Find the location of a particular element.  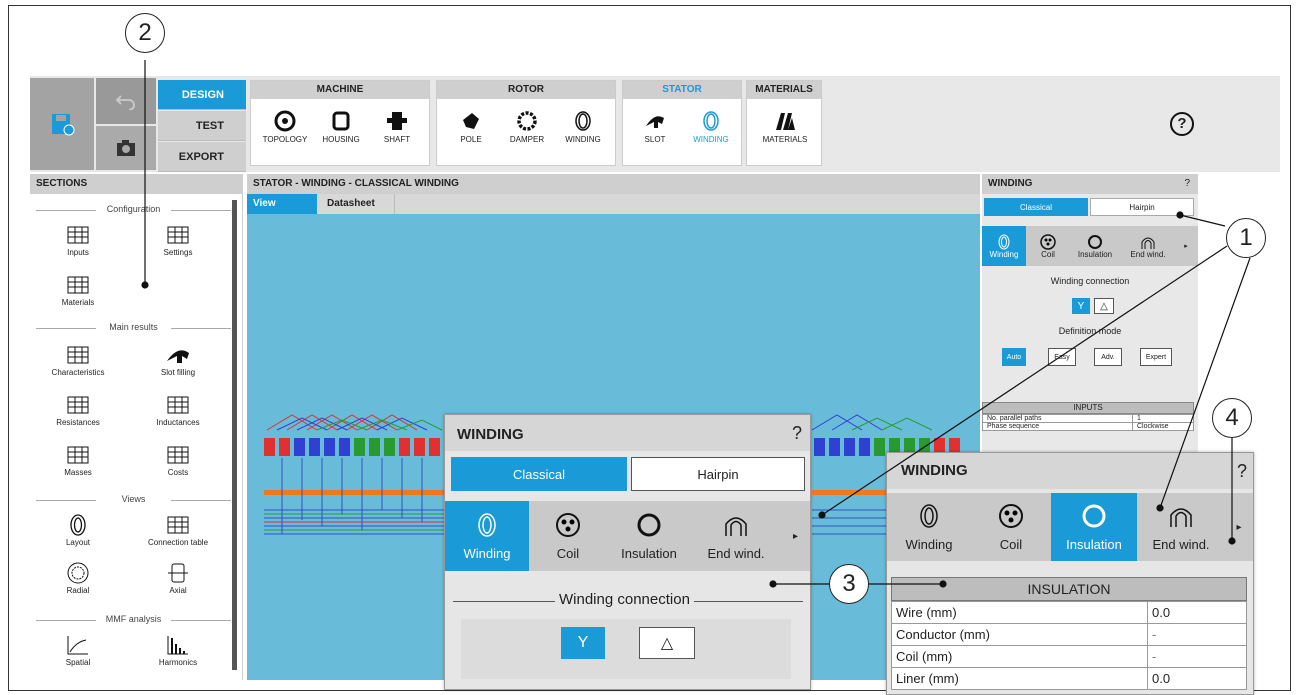

expert-mode-button: Expert is located at coordinates (1156, 357).